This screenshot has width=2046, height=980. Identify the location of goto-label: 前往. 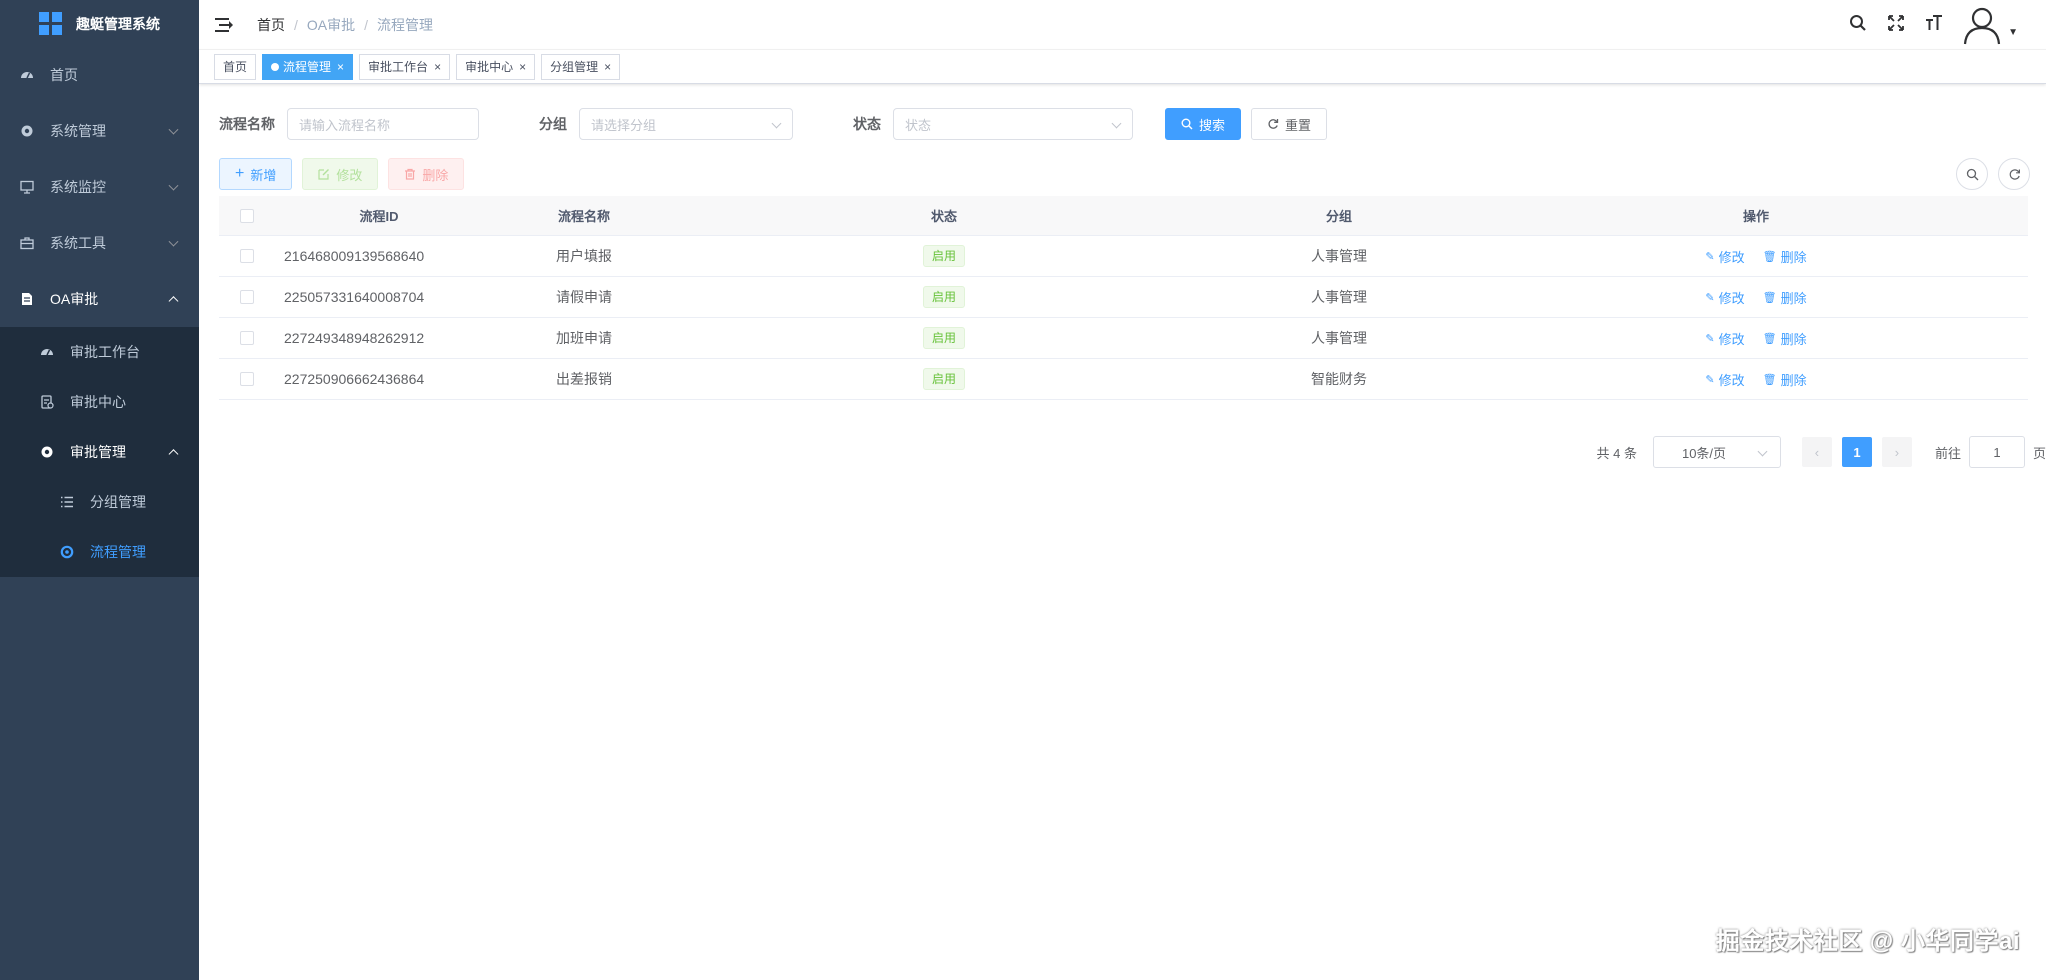
(1947, 453).